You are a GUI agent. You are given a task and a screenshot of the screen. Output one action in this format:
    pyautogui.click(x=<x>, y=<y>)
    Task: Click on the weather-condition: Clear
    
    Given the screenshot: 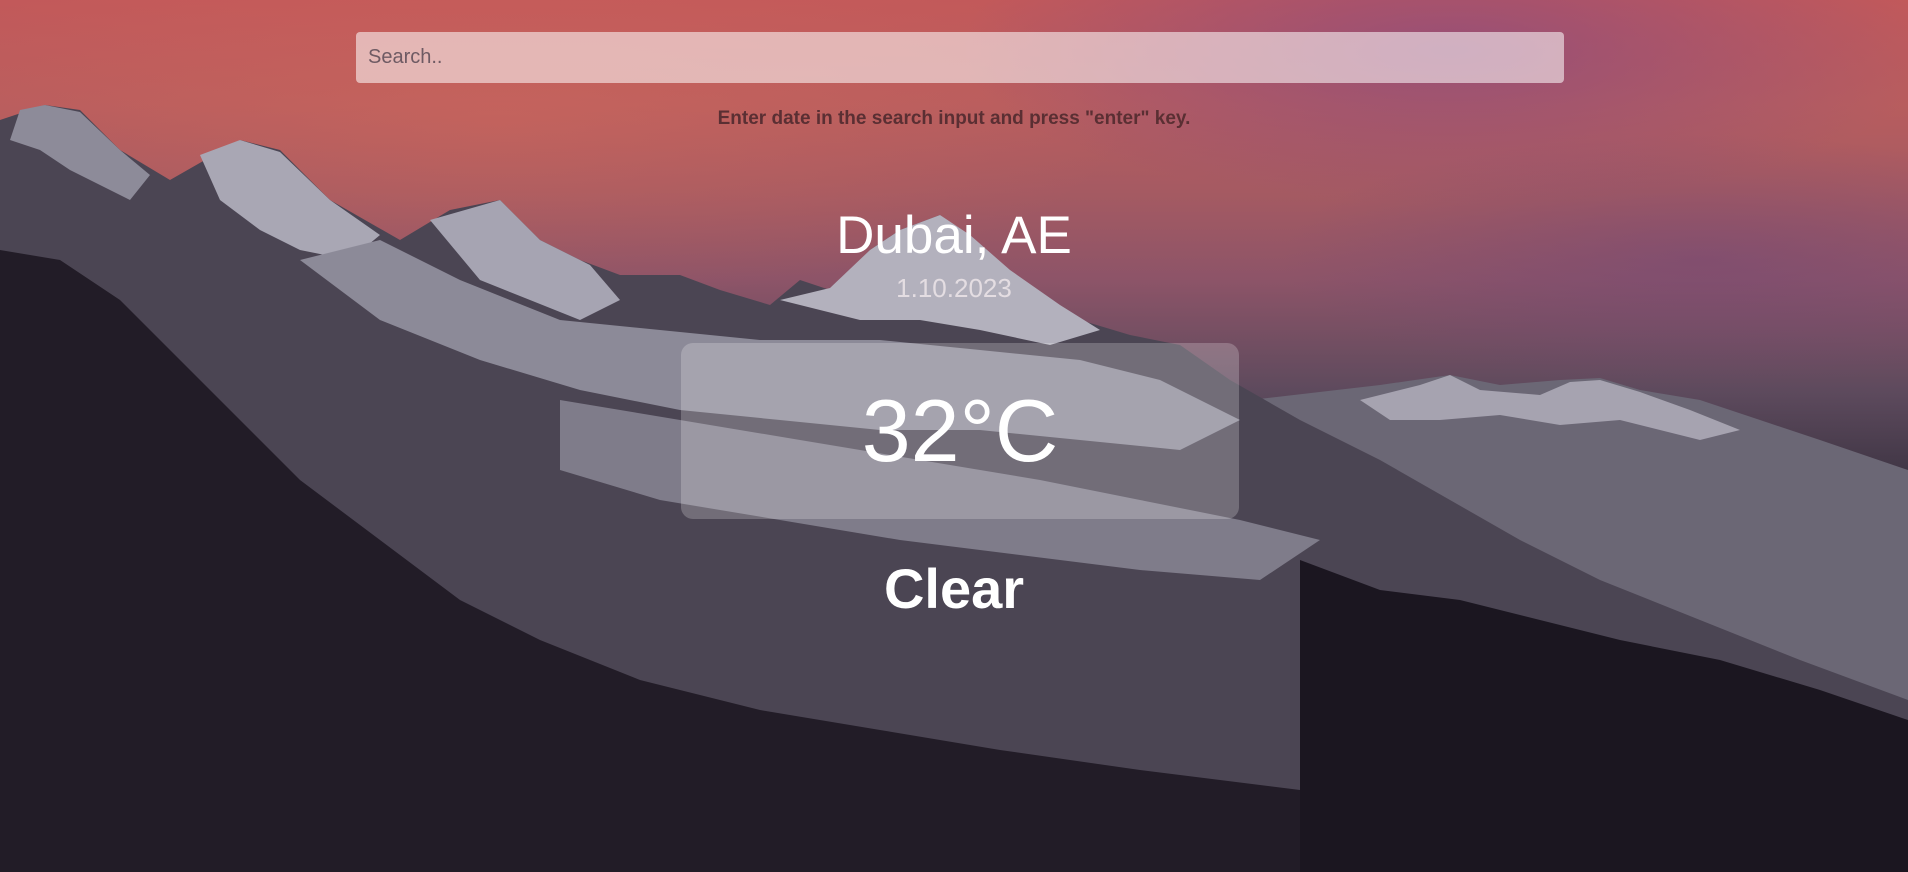 What is the action you would take?
    pyautogui.click(x=954, y=588)
    